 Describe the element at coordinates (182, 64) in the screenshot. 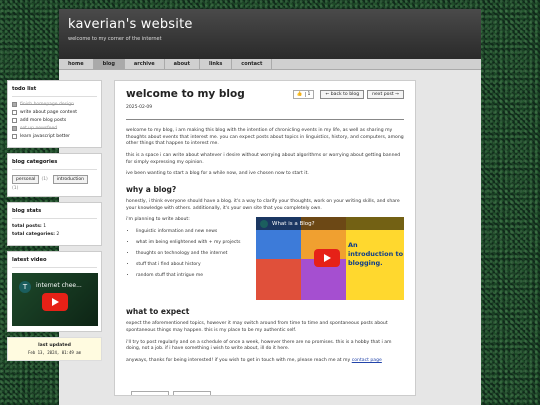

I see `nav-about: about` at that location.